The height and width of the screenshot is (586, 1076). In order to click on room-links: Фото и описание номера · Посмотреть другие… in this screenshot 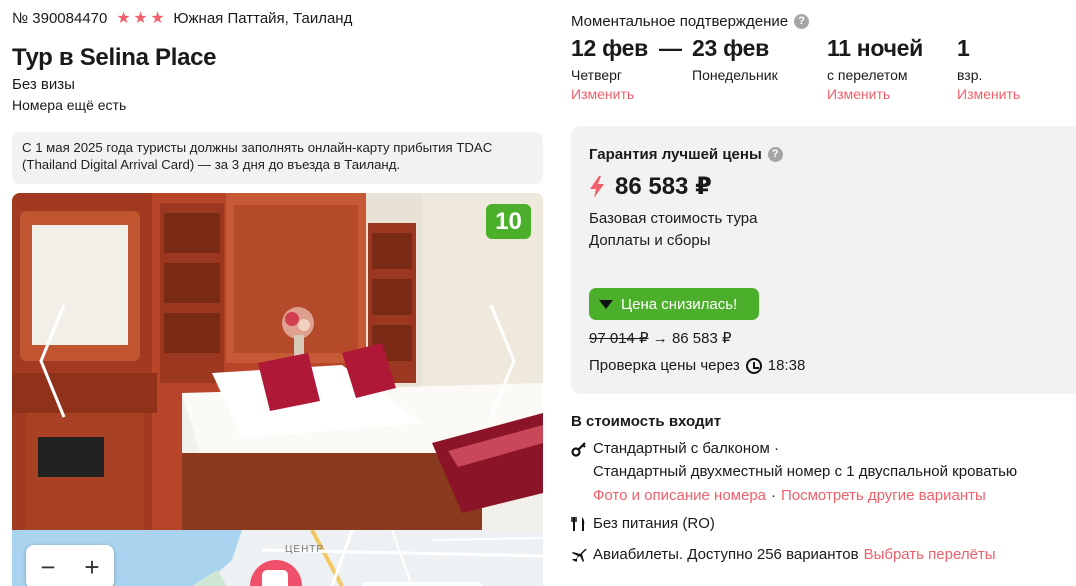, I will do `click(789, 495)`.